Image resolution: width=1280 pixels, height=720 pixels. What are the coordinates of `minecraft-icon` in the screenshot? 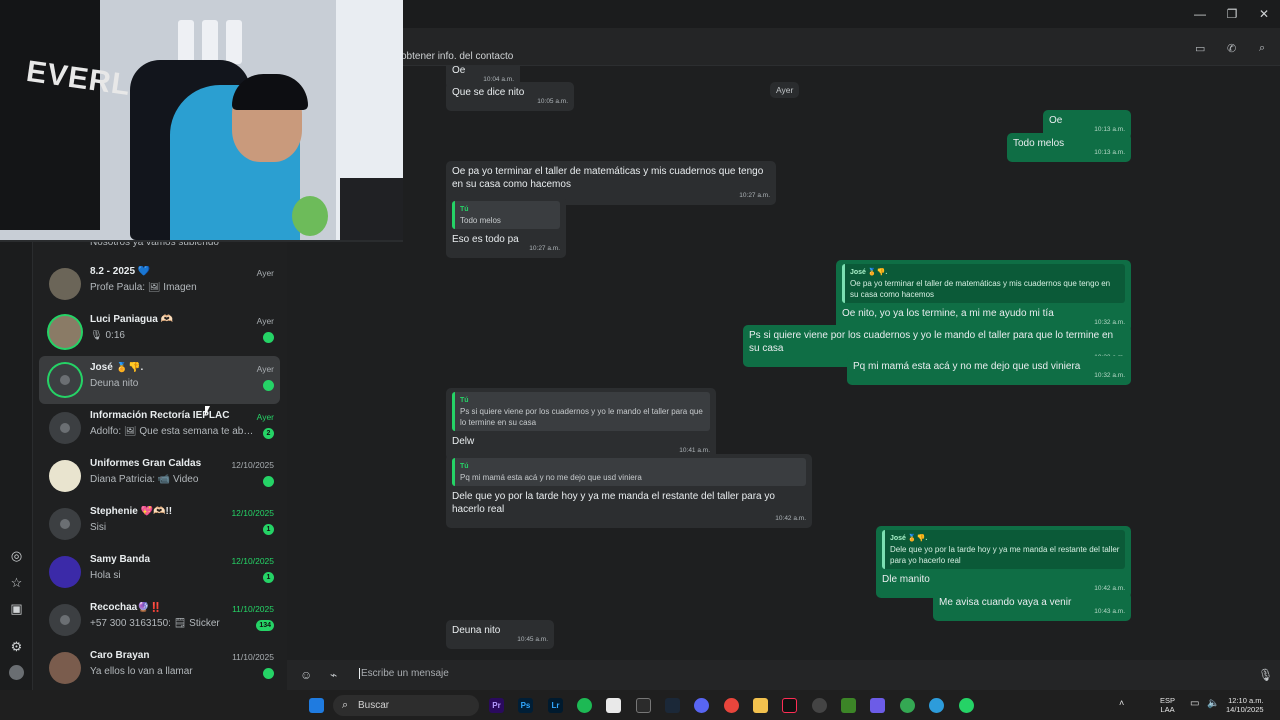 It's located at (848, 705).